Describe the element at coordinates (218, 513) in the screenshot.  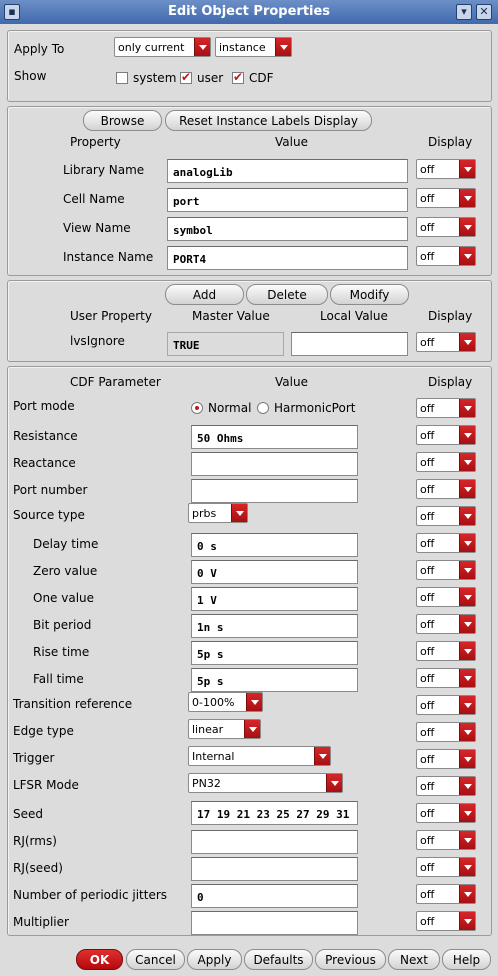
I see `source-type-select: prbs` at that location.